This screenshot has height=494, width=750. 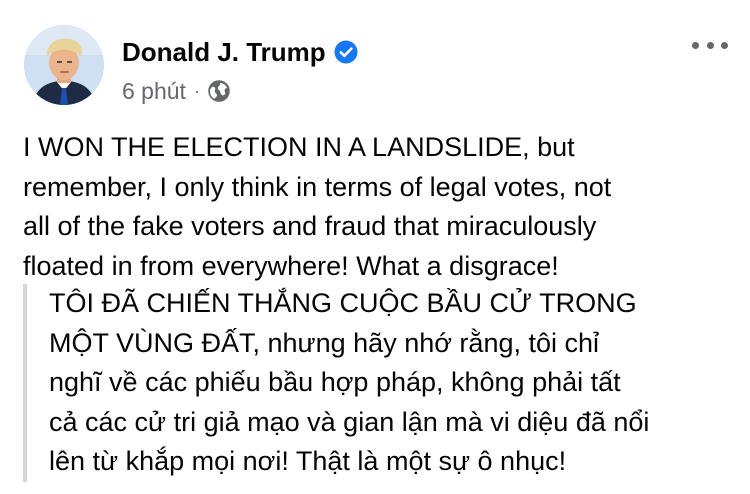 I want to click on author-name: Donald J. Trump, so click(x=224, y=52).